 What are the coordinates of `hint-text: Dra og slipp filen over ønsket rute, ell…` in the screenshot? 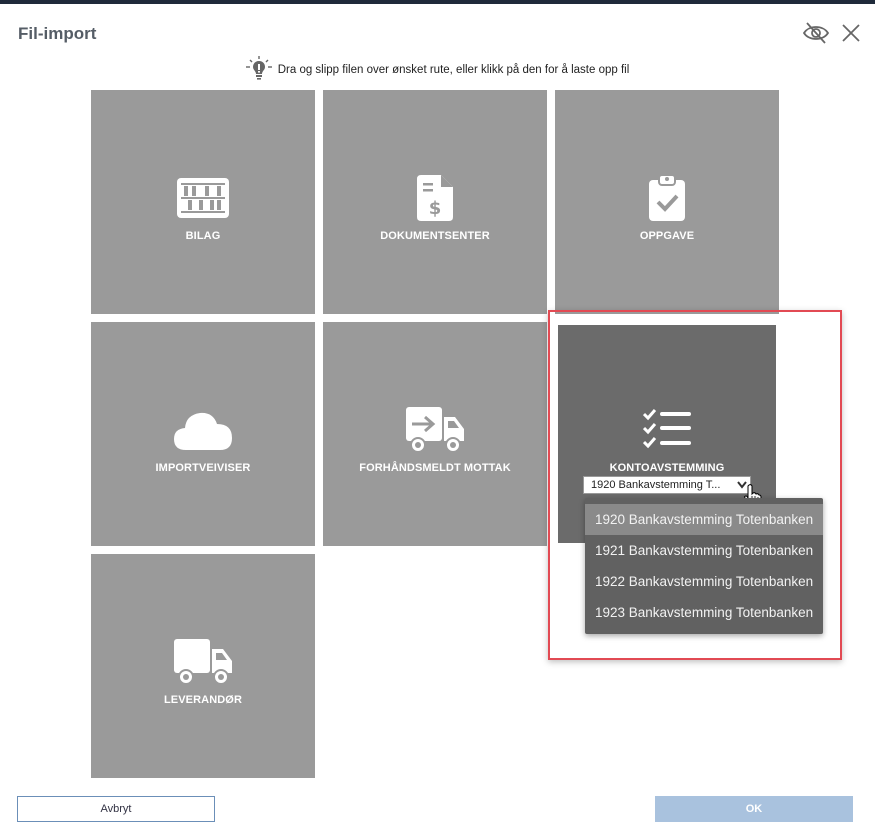 It's located at (453, 69).